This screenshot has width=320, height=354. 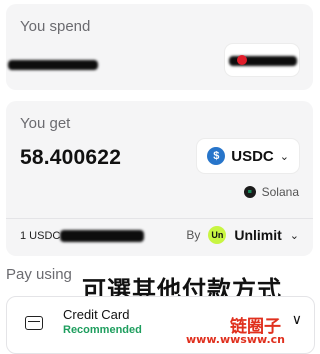 What do you see at coordinates (96, 314) in the screenshot?
I see `payment-method-title: Credit Card` at bounding box center [96, 314].